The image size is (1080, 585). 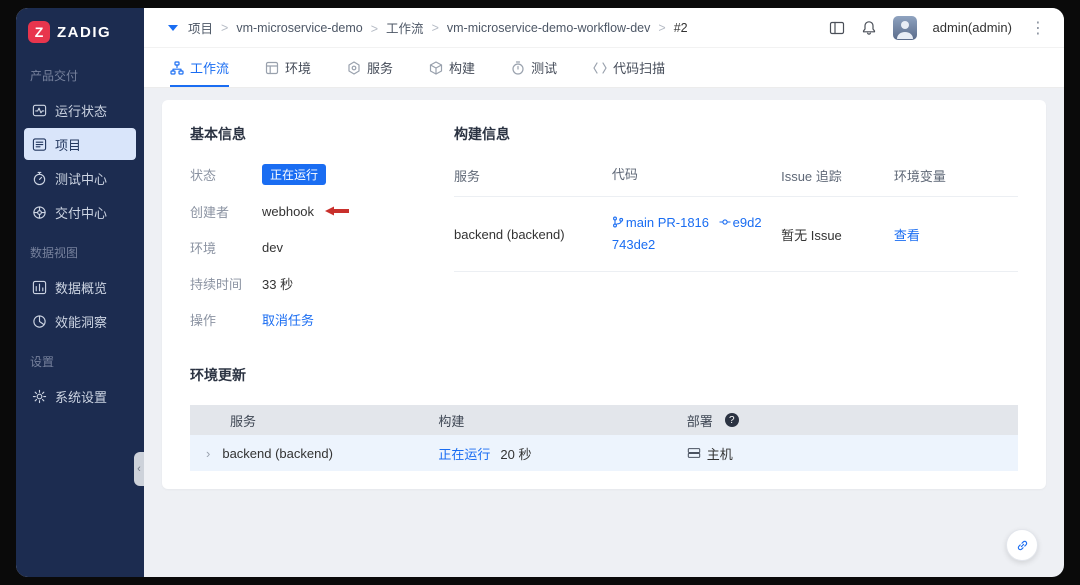 I want to click on breadcrumb-task-number: #2, so click(x=673, y=28).